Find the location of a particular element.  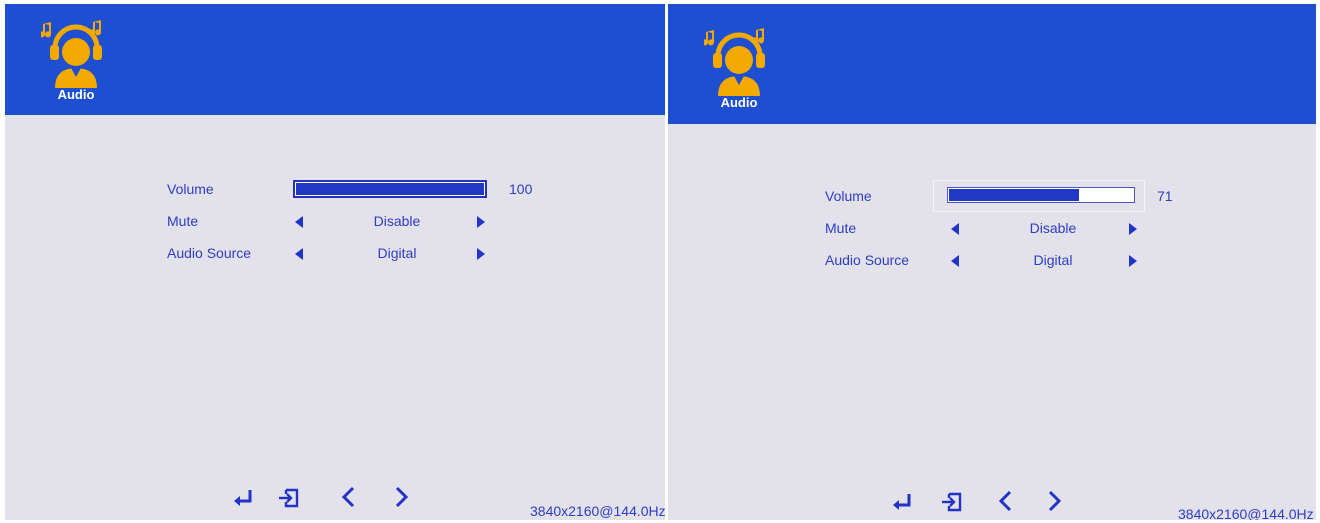

volume-value: 71 is located at coordinates (1165, 196).